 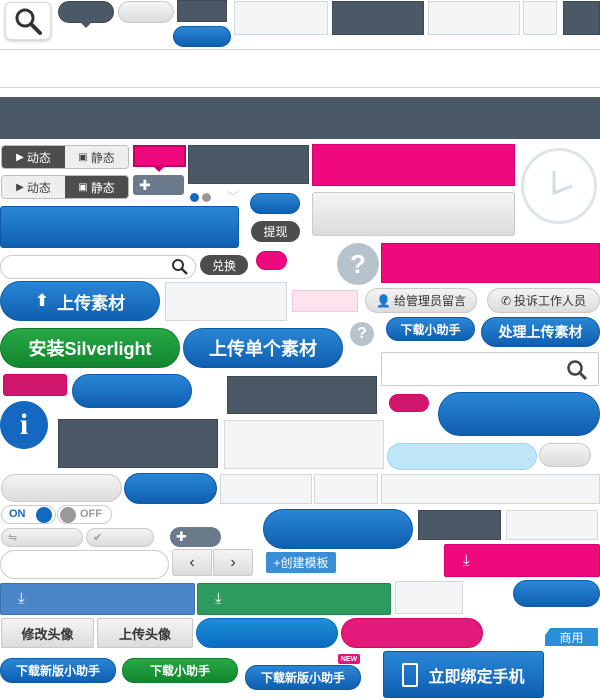 What do you see at coordinates (263, 348) in the screenshot?
I see `upload-single-button: 上传单个素材` at bounding box center [263, 348].